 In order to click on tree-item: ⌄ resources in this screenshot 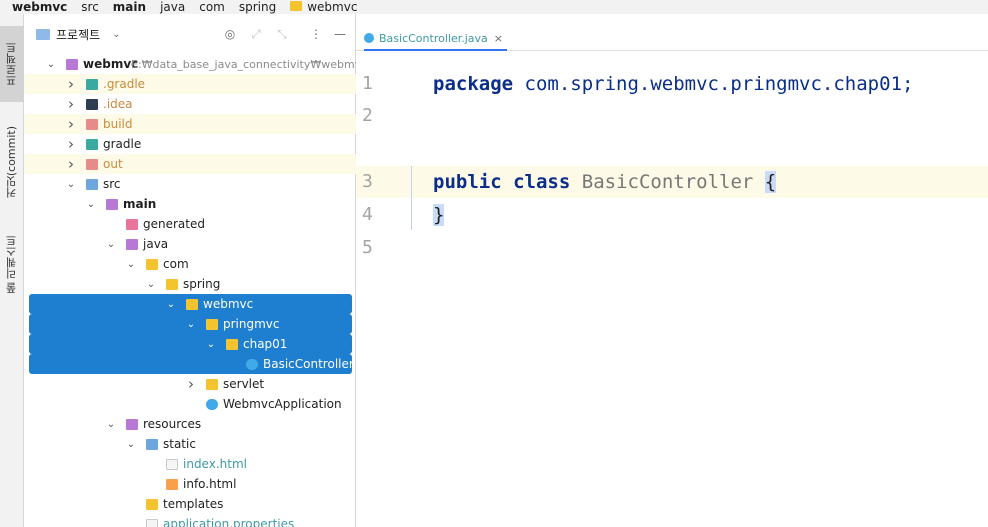, I will do `click(190, 424)`.